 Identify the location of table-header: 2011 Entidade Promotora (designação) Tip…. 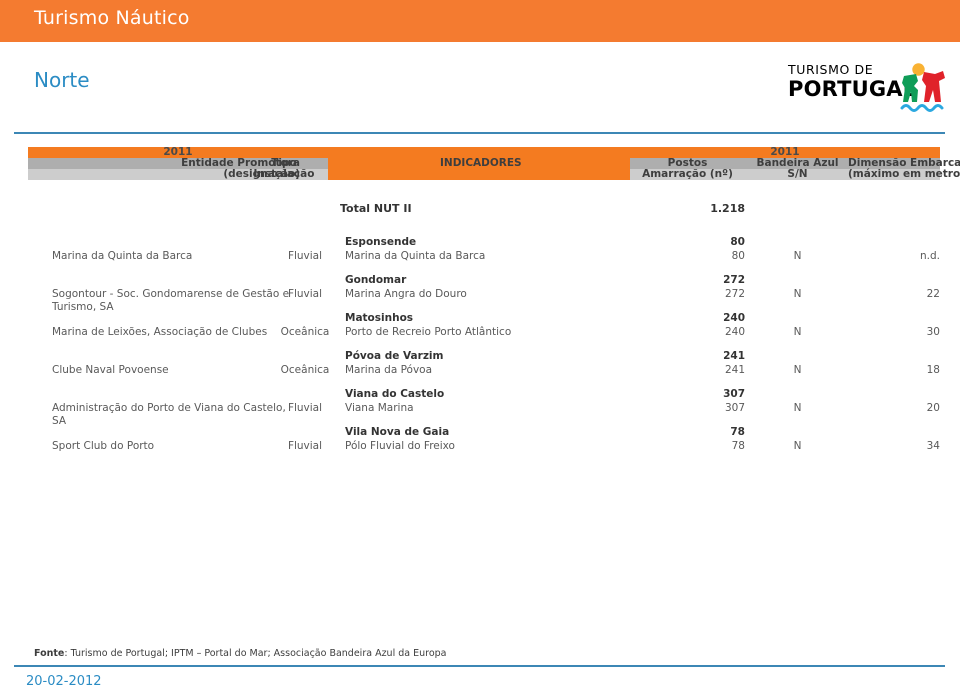
(480, 163).